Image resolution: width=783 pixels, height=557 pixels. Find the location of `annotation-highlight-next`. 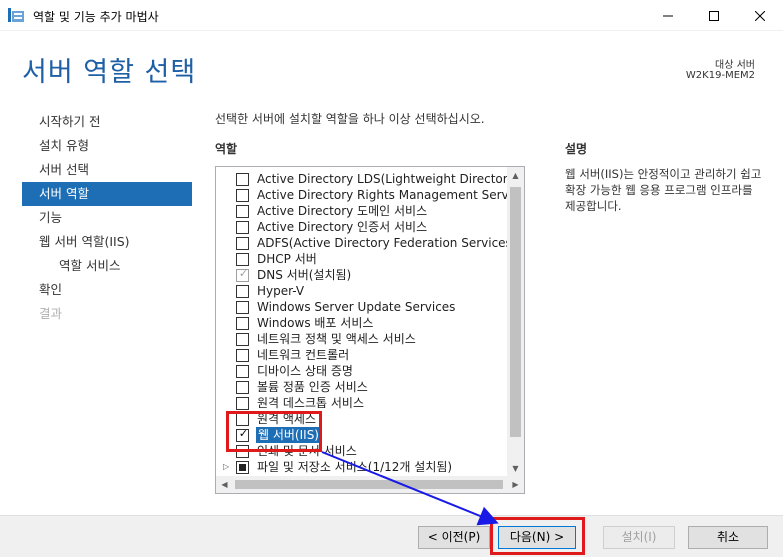

annotation-highlight-next is located at coordinates (537, 536).